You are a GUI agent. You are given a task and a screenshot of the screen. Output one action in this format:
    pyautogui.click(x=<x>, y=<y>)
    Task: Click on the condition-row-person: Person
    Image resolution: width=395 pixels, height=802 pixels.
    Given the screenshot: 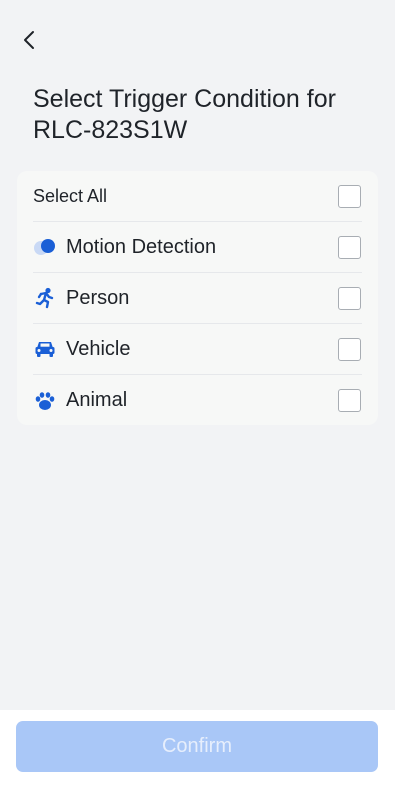 What is the action you would take?
    pyautogui.click(x=197, y=298)
    